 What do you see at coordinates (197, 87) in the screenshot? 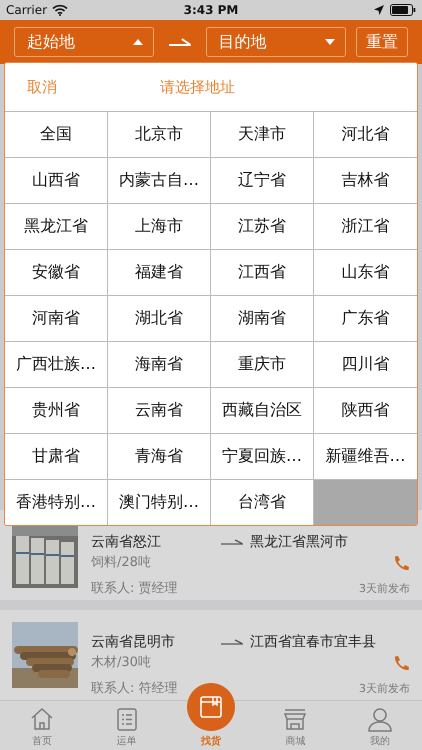
I see `picker-title: 请选择地址` at bounding box center [197, 87].